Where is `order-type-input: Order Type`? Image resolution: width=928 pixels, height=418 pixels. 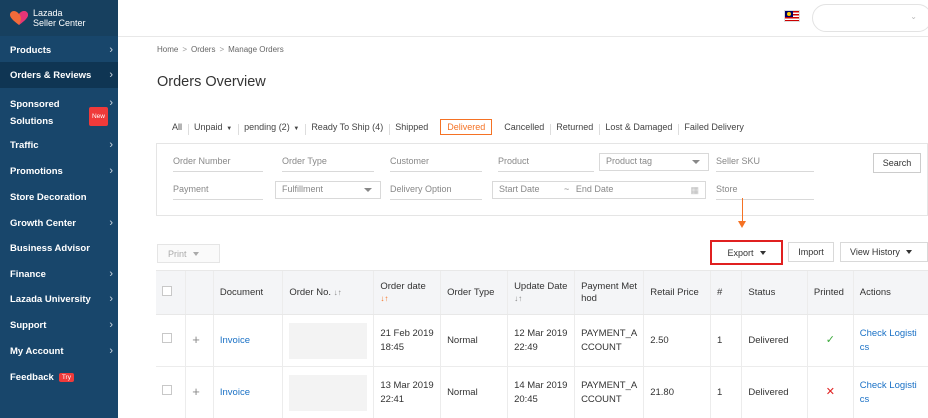
order-type-input: Order Type is located at coordinates (328, 163).